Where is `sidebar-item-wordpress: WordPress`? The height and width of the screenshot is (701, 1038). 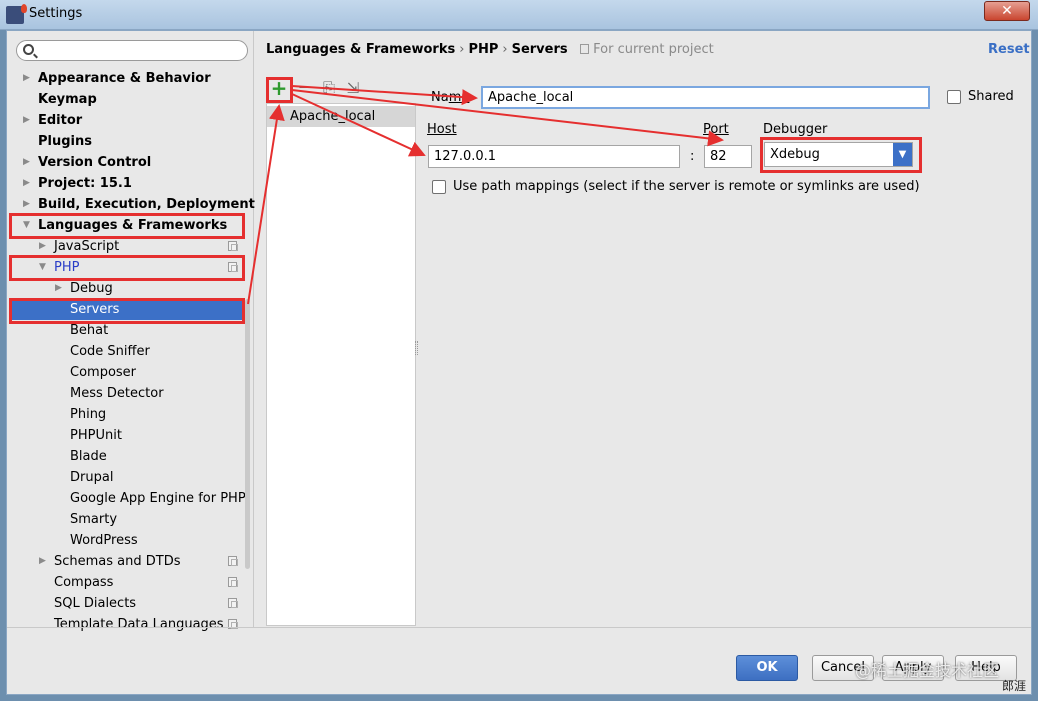 sidebar-item-wordpress: WordPress is located at coordinates (127, 540).